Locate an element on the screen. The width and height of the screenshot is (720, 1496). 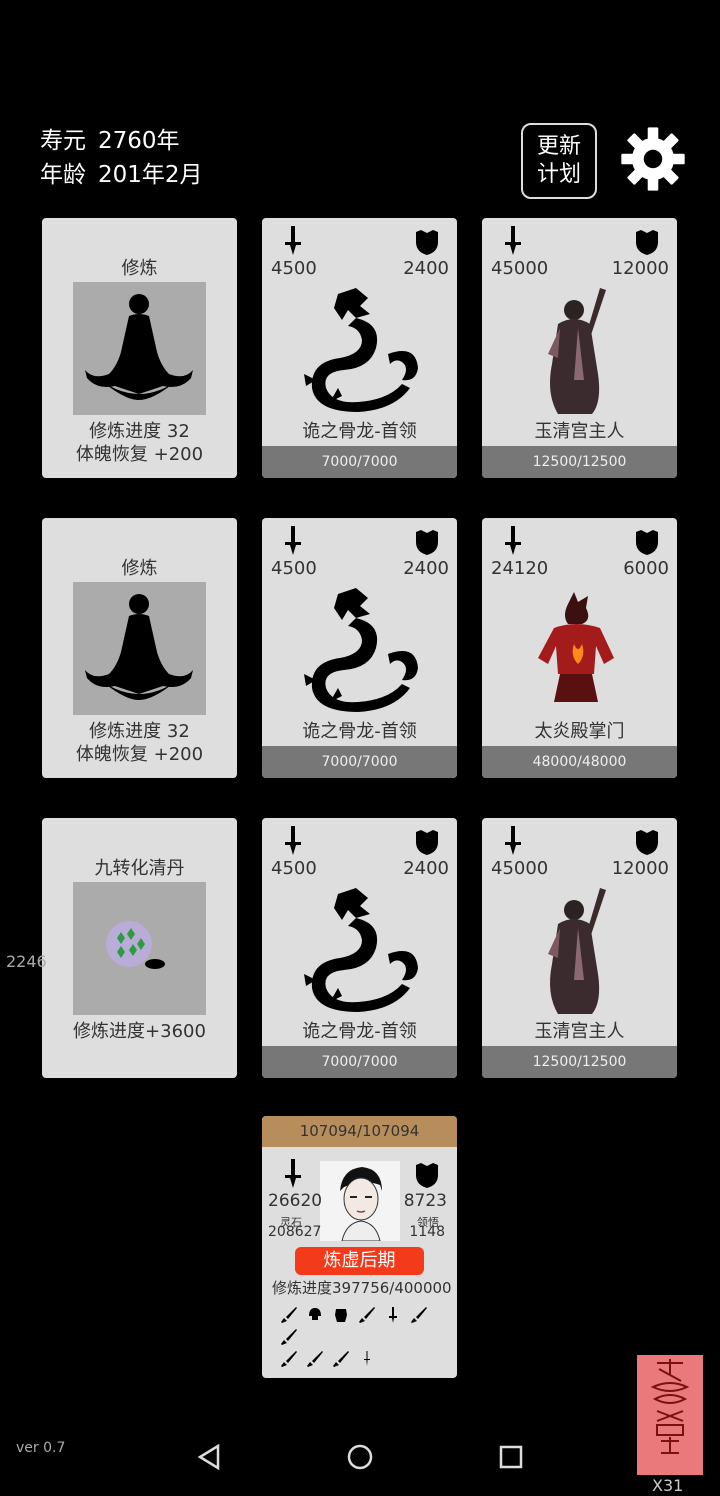
player-defense: 8723 is located at coordinates (425, 1201).